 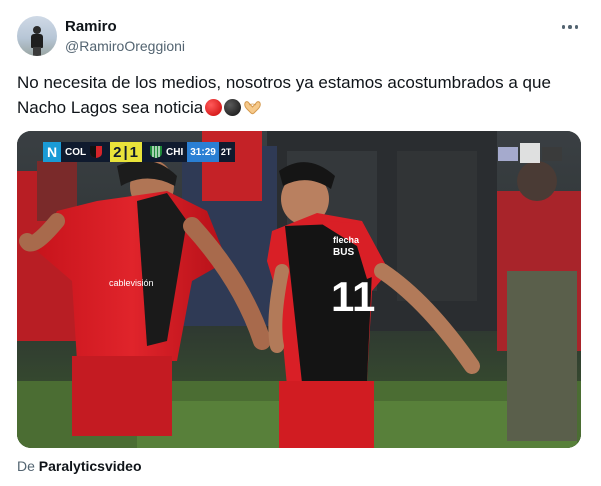 What do you see at coordinates (90, 466) in the screenshot?
I see `attribution-source-link: Paralyticsvideo` at bounding box center [90, 466].